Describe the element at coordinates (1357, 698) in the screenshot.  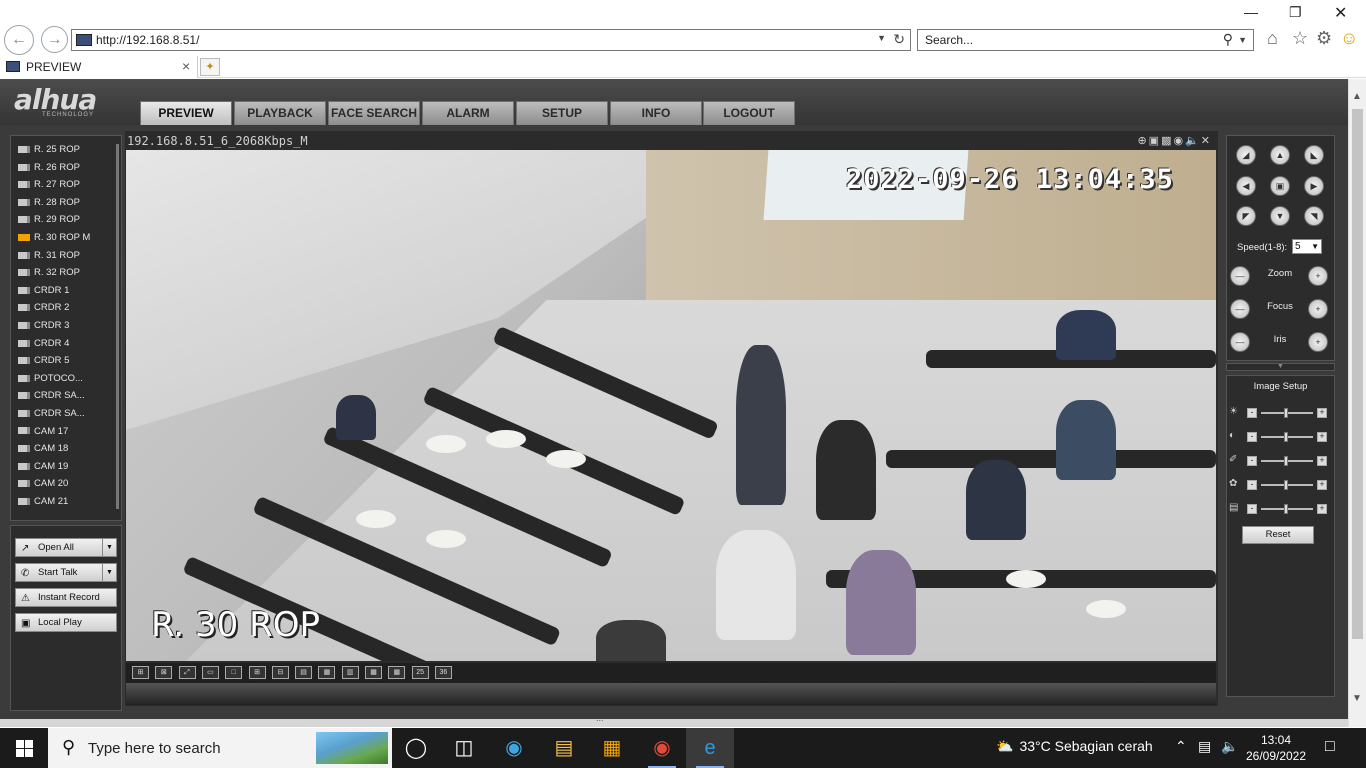
I see `scroll-down-icon: ▼` at that location.